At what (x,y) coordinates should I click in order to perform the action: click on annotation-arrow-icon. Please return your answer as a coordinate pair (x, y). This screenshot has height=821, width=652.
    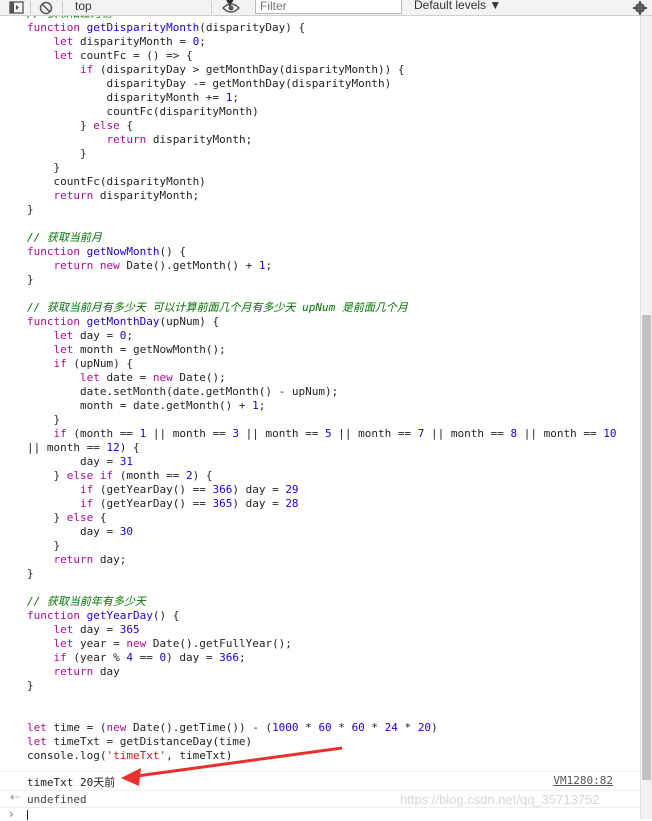
    Looking at the image, I should click on (232, 766).